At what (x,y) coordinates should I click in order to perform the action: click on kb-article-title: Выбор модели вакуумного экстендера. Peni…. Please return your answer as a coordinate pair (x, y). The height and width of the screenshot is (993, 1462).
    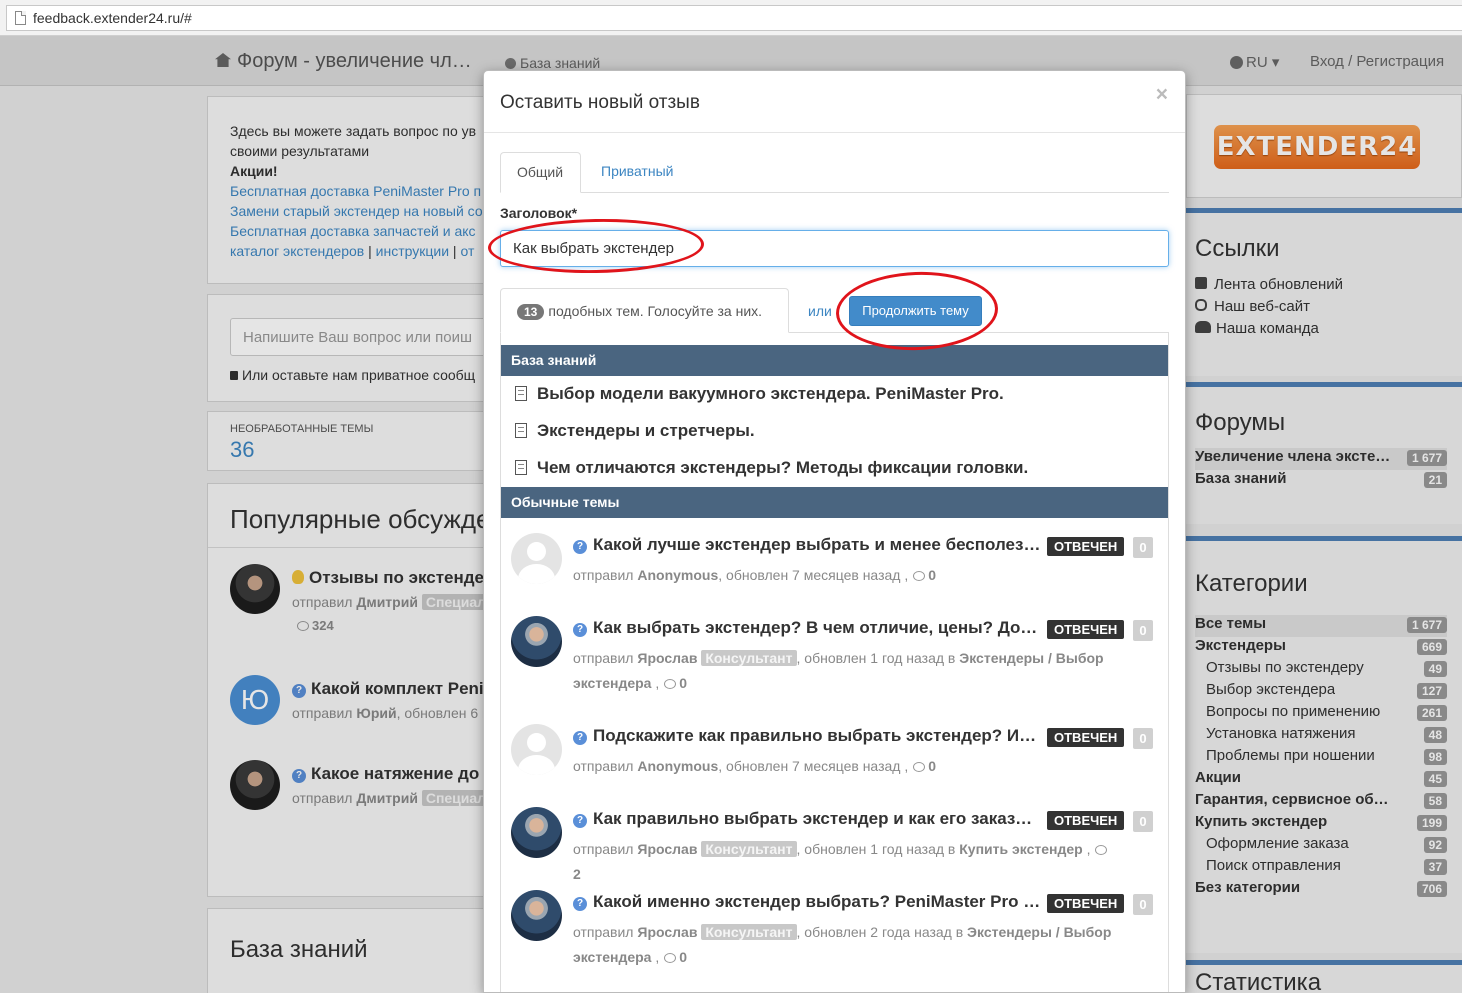
    Looking at the image, I should click on (770, 393).